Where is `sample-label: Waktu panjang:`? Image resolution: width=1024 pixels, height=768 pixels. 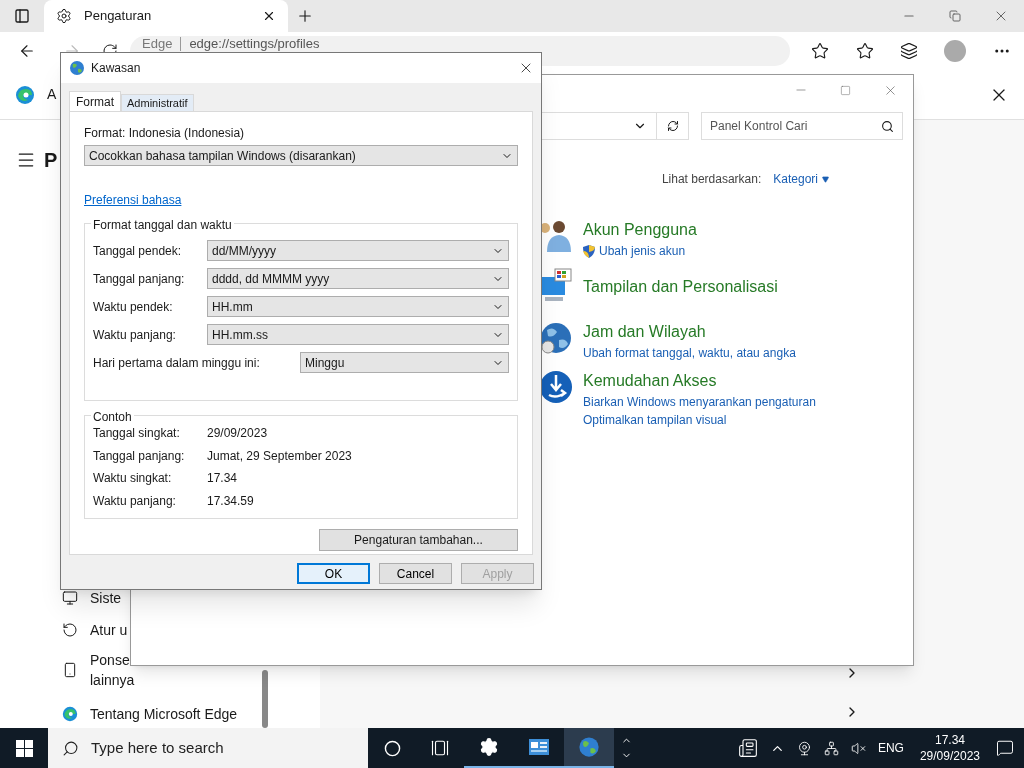
sample-label: Waktu panjang: is located at coordinates (135, 501).